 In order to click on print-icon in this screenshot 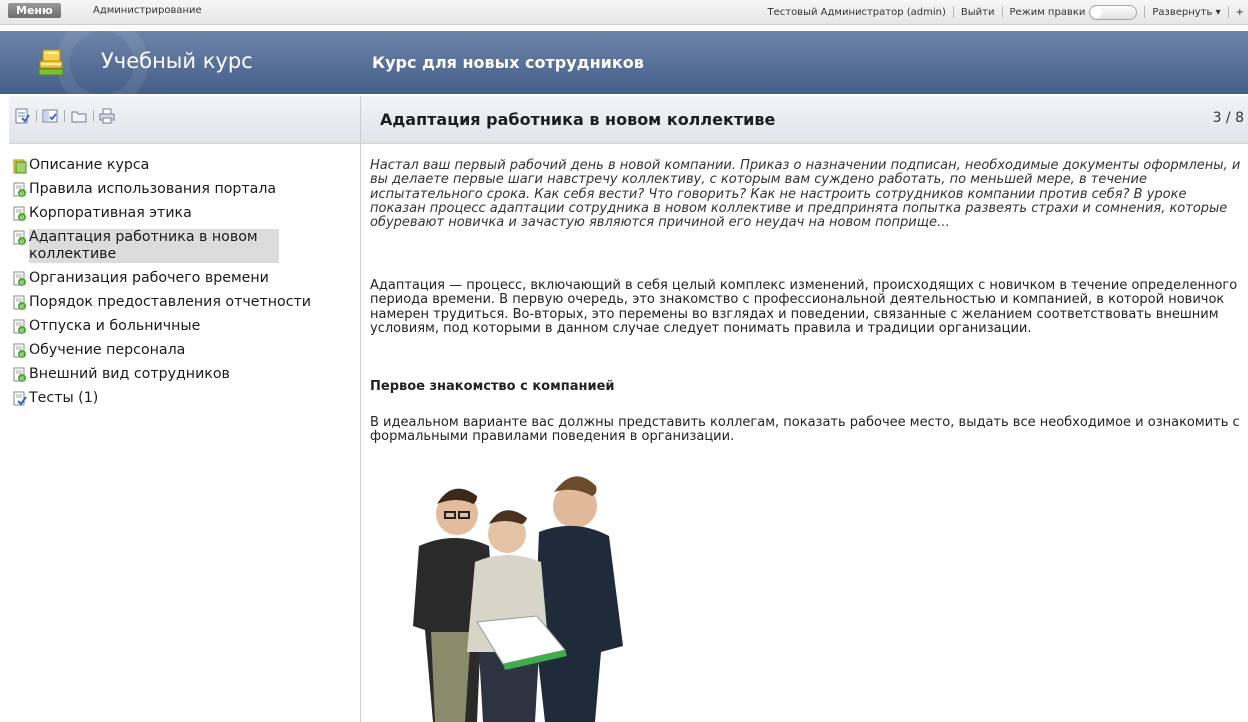, I will do `click(107, 116)`.